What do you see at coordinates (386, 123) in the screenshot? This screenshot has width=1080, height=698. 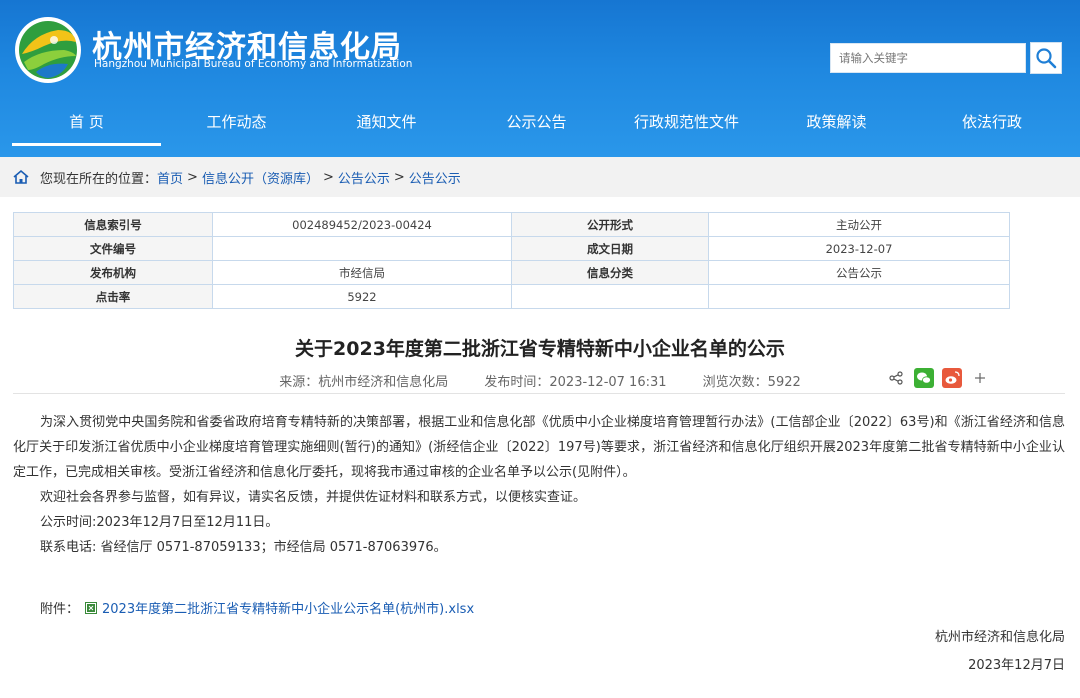 I see `nav-notices: 通知文件` at bounding box center [386, 123].